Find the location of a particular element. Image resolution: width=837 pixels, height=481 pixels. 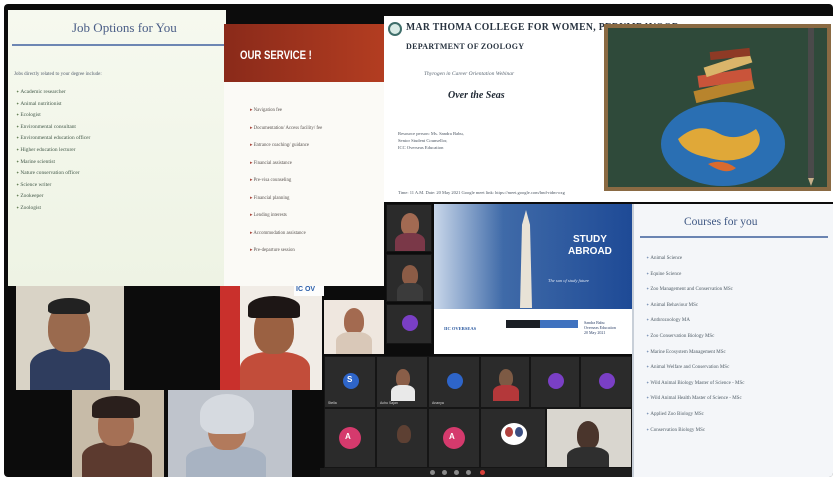

list-item: Zoo Management and Conservation MSc is located at coordinates (695, 289).